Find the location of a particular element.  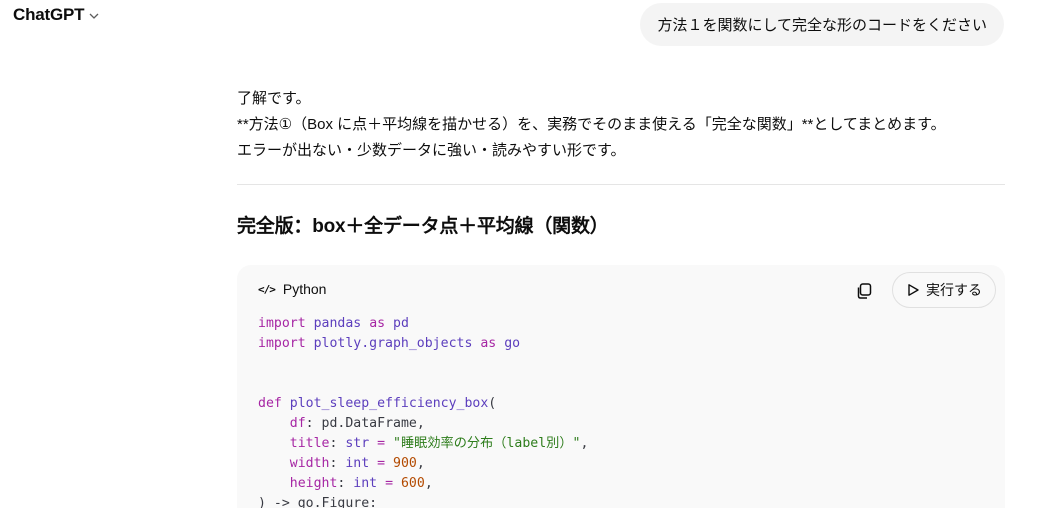

code-token: str is located at coordinates (357, 443).